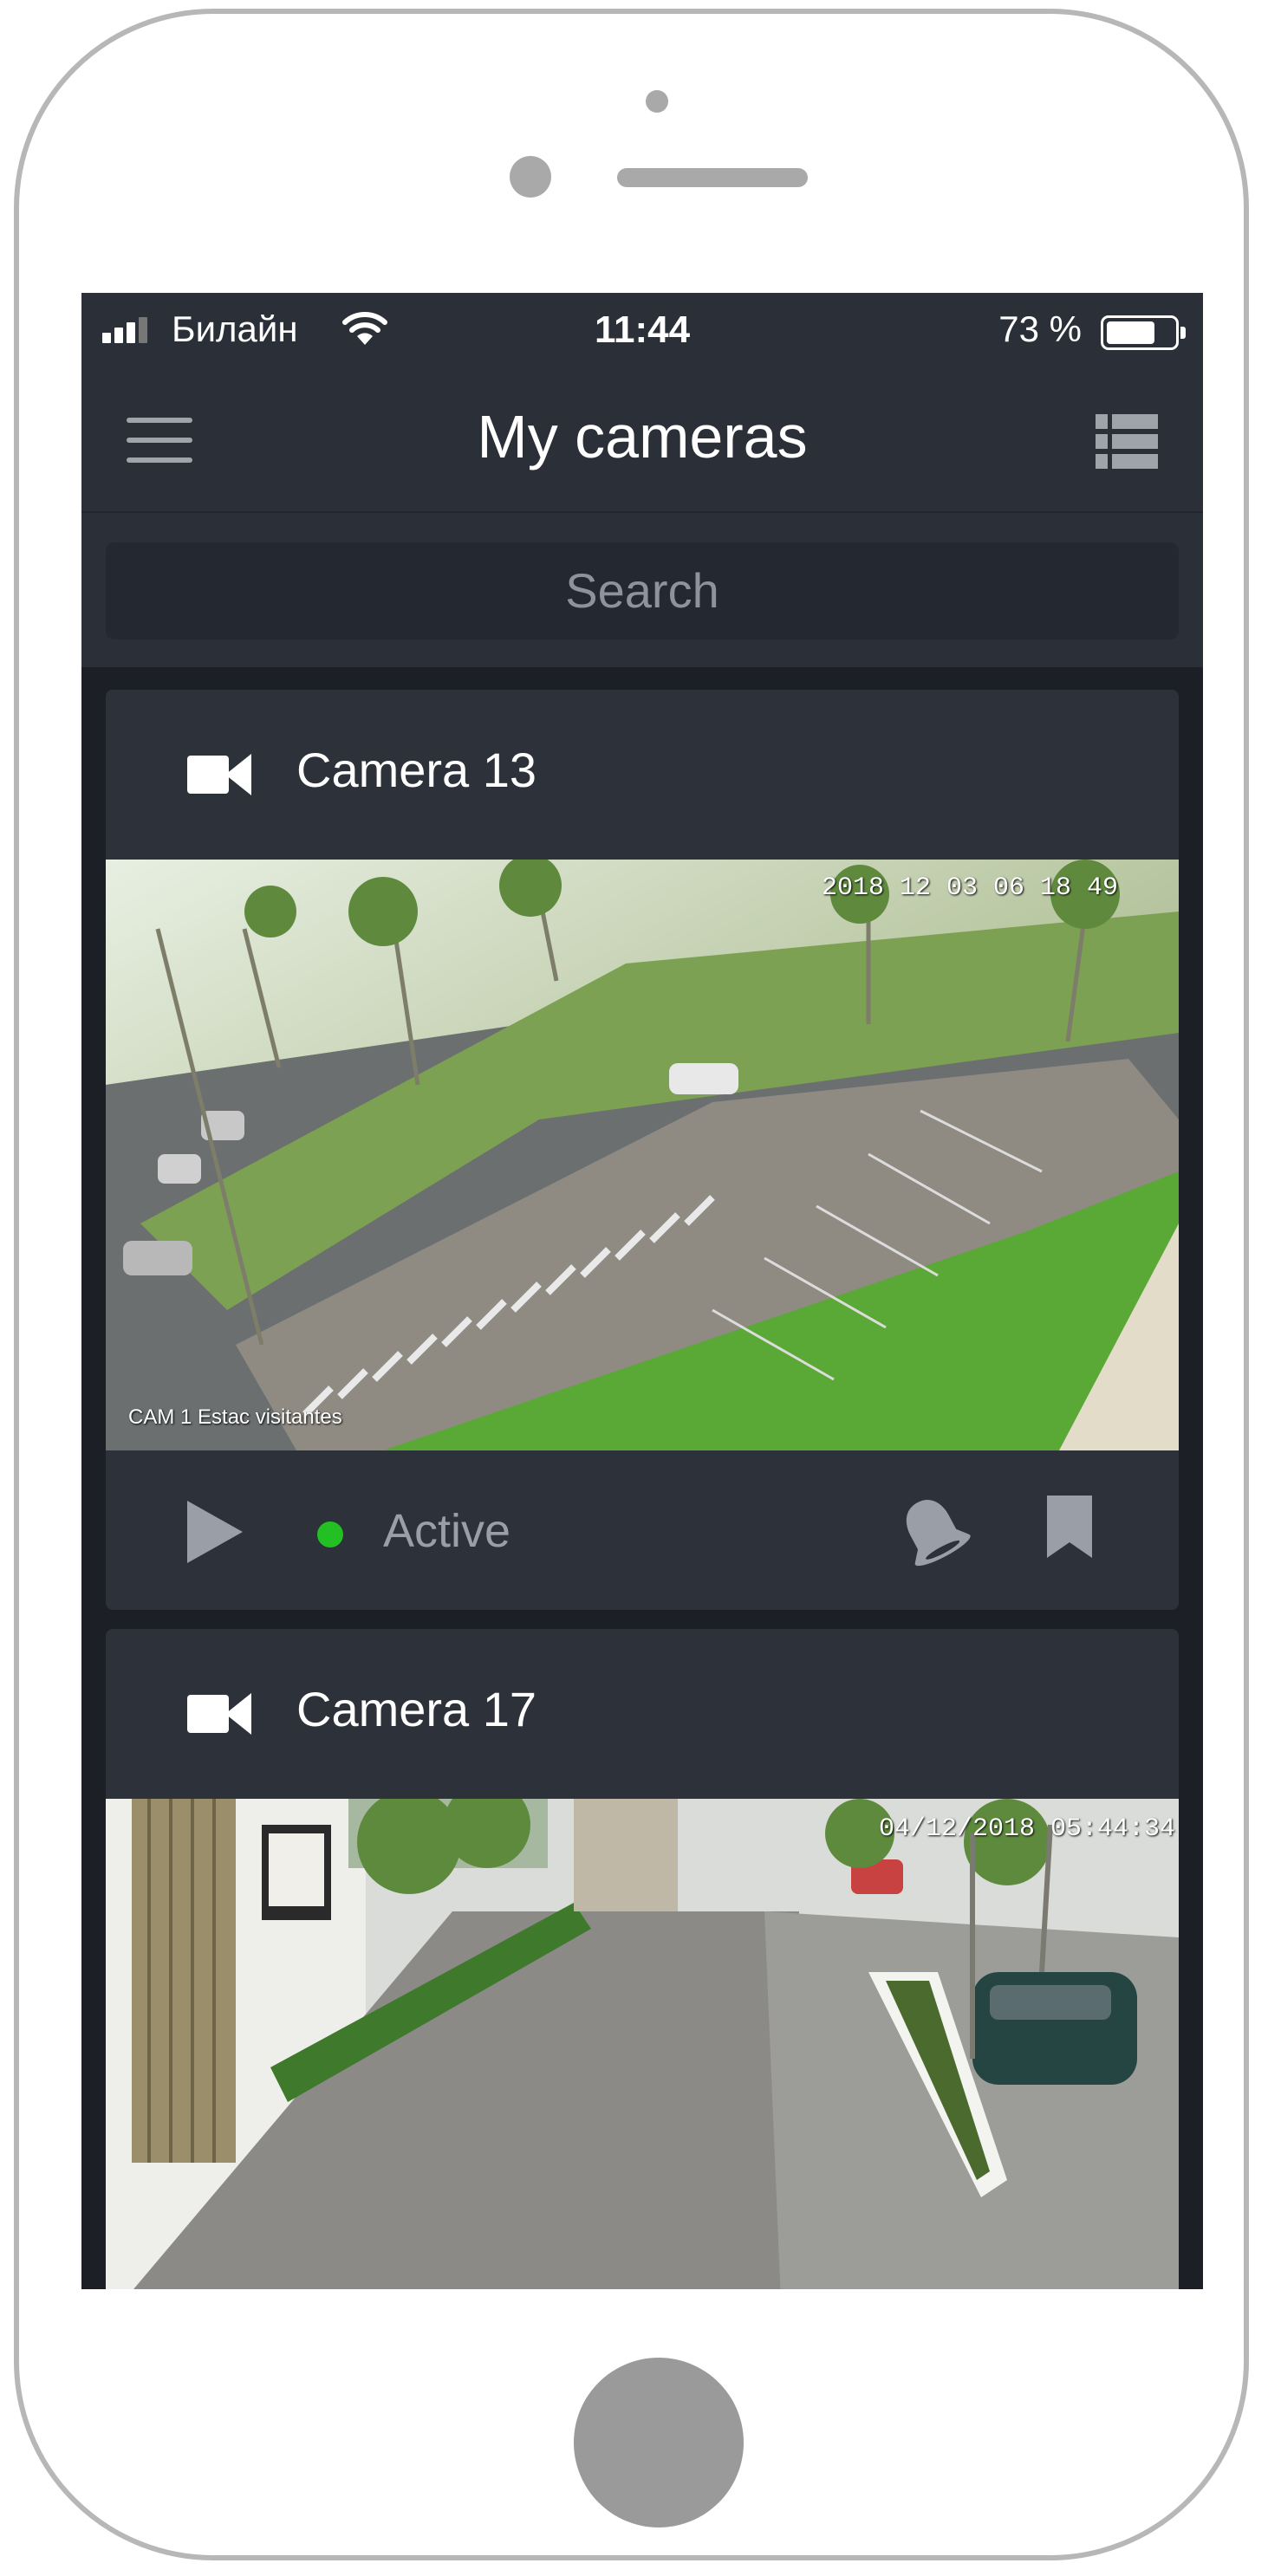 Image resolution: width=1268 pixels, height=2576 pixels. Describe the element at coordinates (330, 1535) in the screenshot. I see `status-indicator-dot` at that location.